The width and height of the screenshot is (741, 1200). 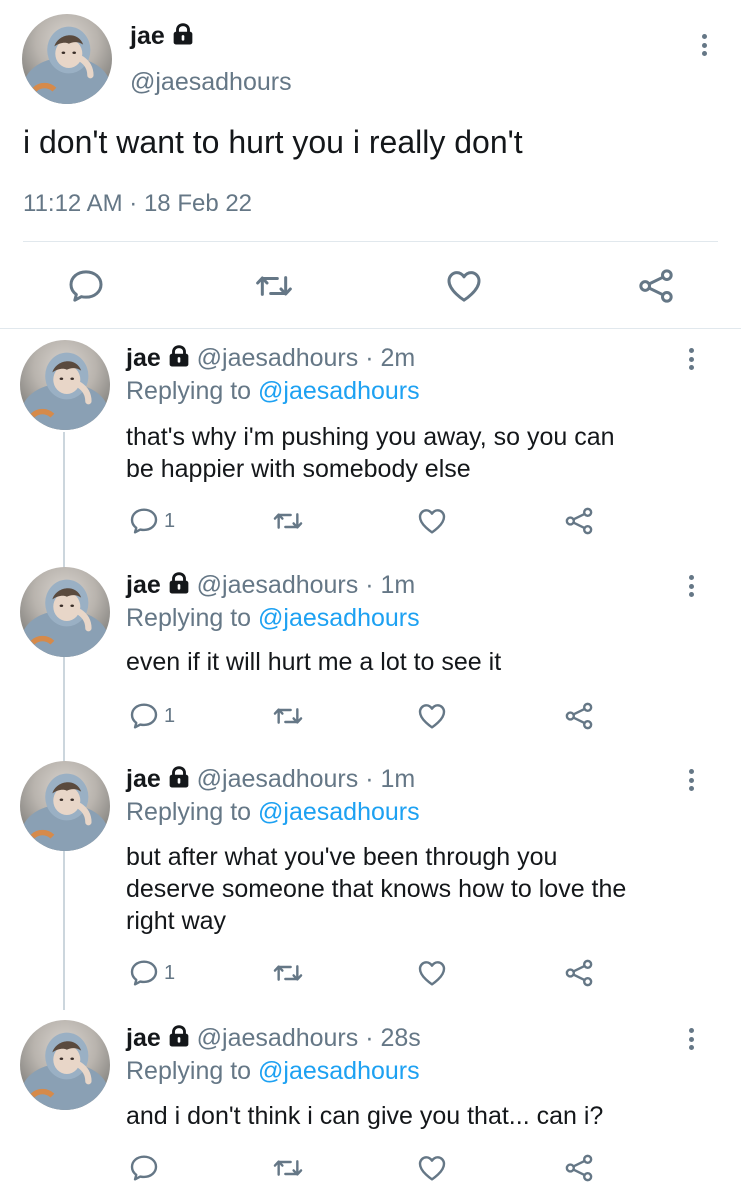 I want to click on divider, so click(x=370, y=241).